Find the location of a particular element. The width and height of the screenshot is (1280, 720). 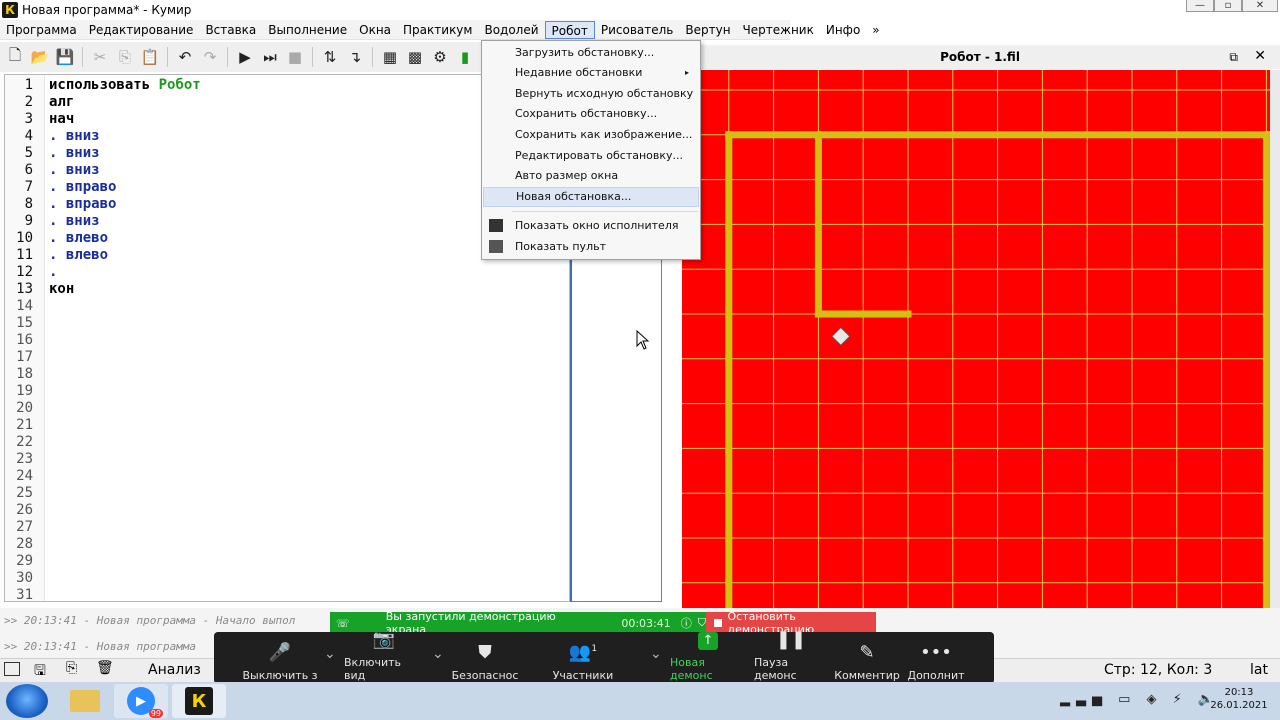

green-tool-icon: ▮ is located at coordinates (465, 57).